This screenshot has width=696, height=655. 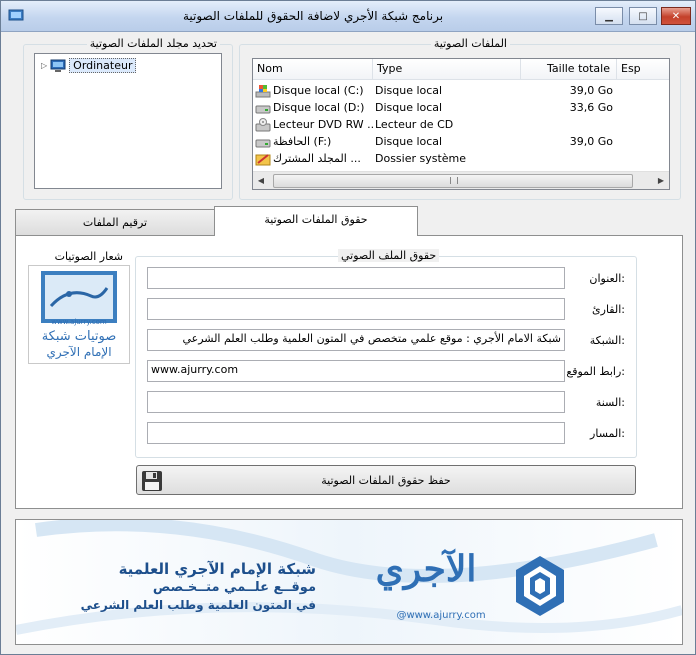 What do you see at coordinates (302, 141) in the screenshot?
I see `file-name: الحافظة (F:)` at bounding box center [302, 141].